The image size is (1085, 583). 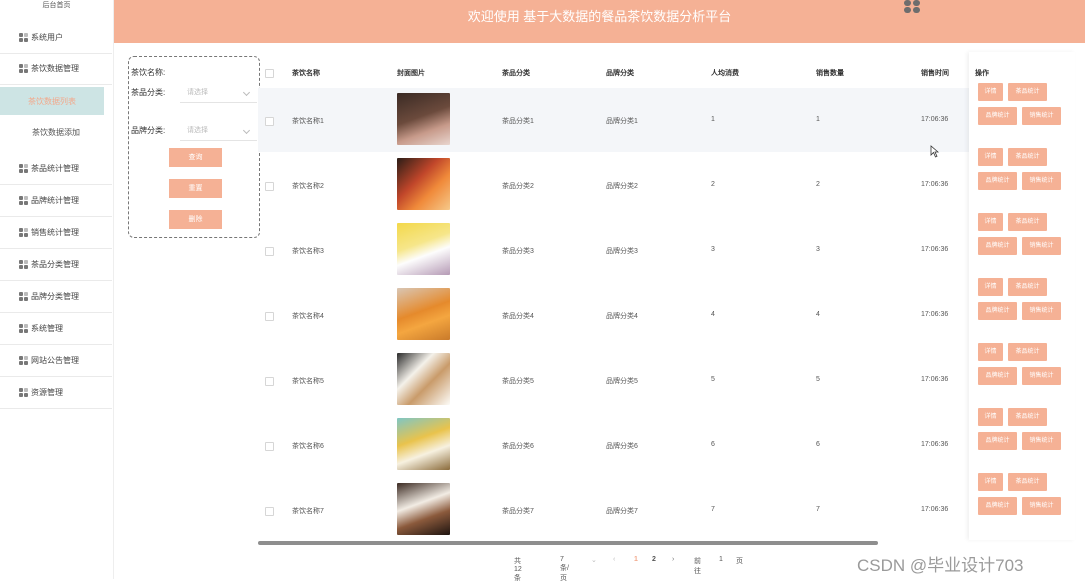 I want to click on chevron-down-icon, so click(x=246, y=130).